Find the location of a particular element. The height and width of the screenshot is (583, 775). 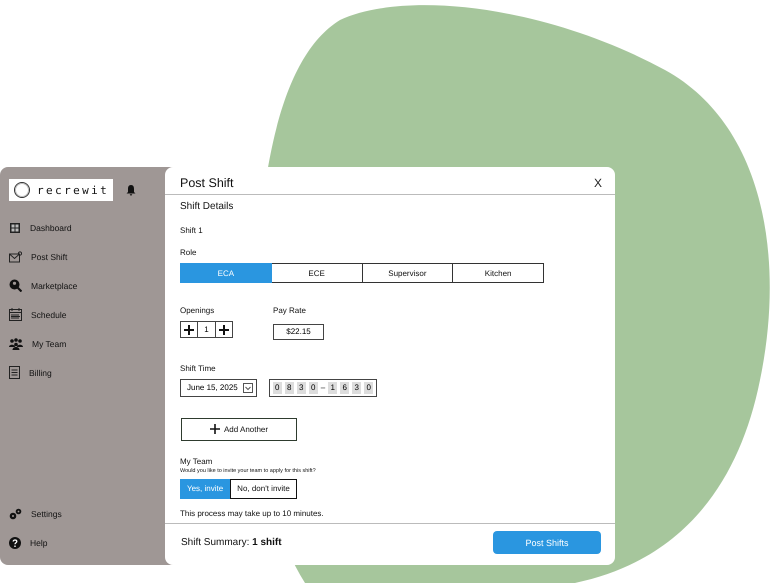

dialog-title: Post Shift is located at coordinates (207, 183).